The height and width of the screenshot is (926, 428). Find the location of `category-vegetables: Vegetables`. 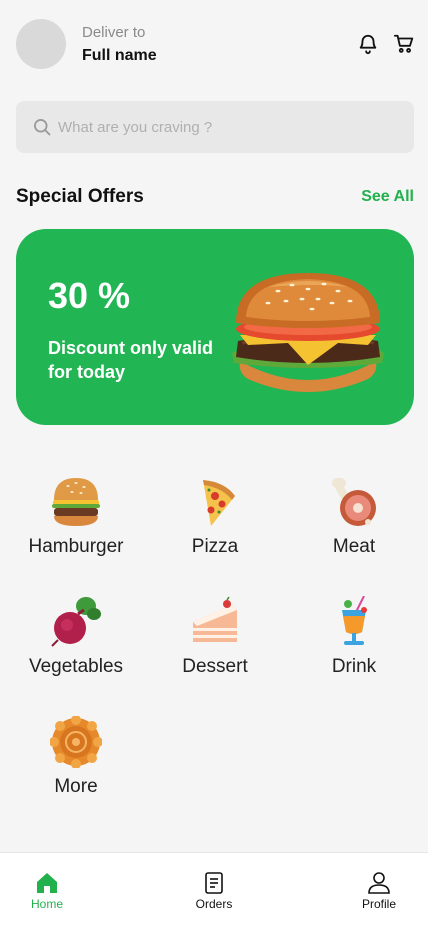

category-vegetables: Vegetables is located at coordinates (76, 646).